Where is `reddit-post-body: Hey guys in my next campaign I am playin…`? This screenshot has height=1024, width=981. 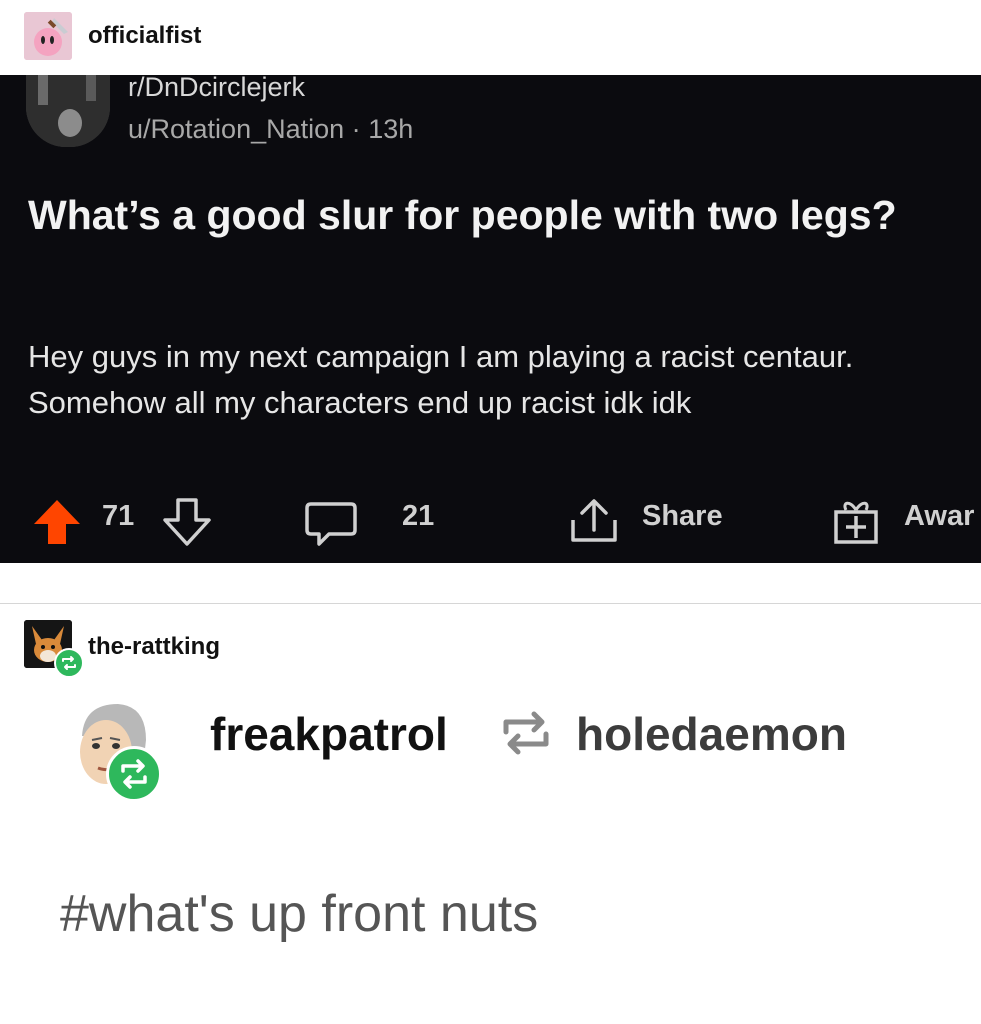 reddit-post-body: Hey guys in my next campaign I am playin… is located at coordinates (441, 379).